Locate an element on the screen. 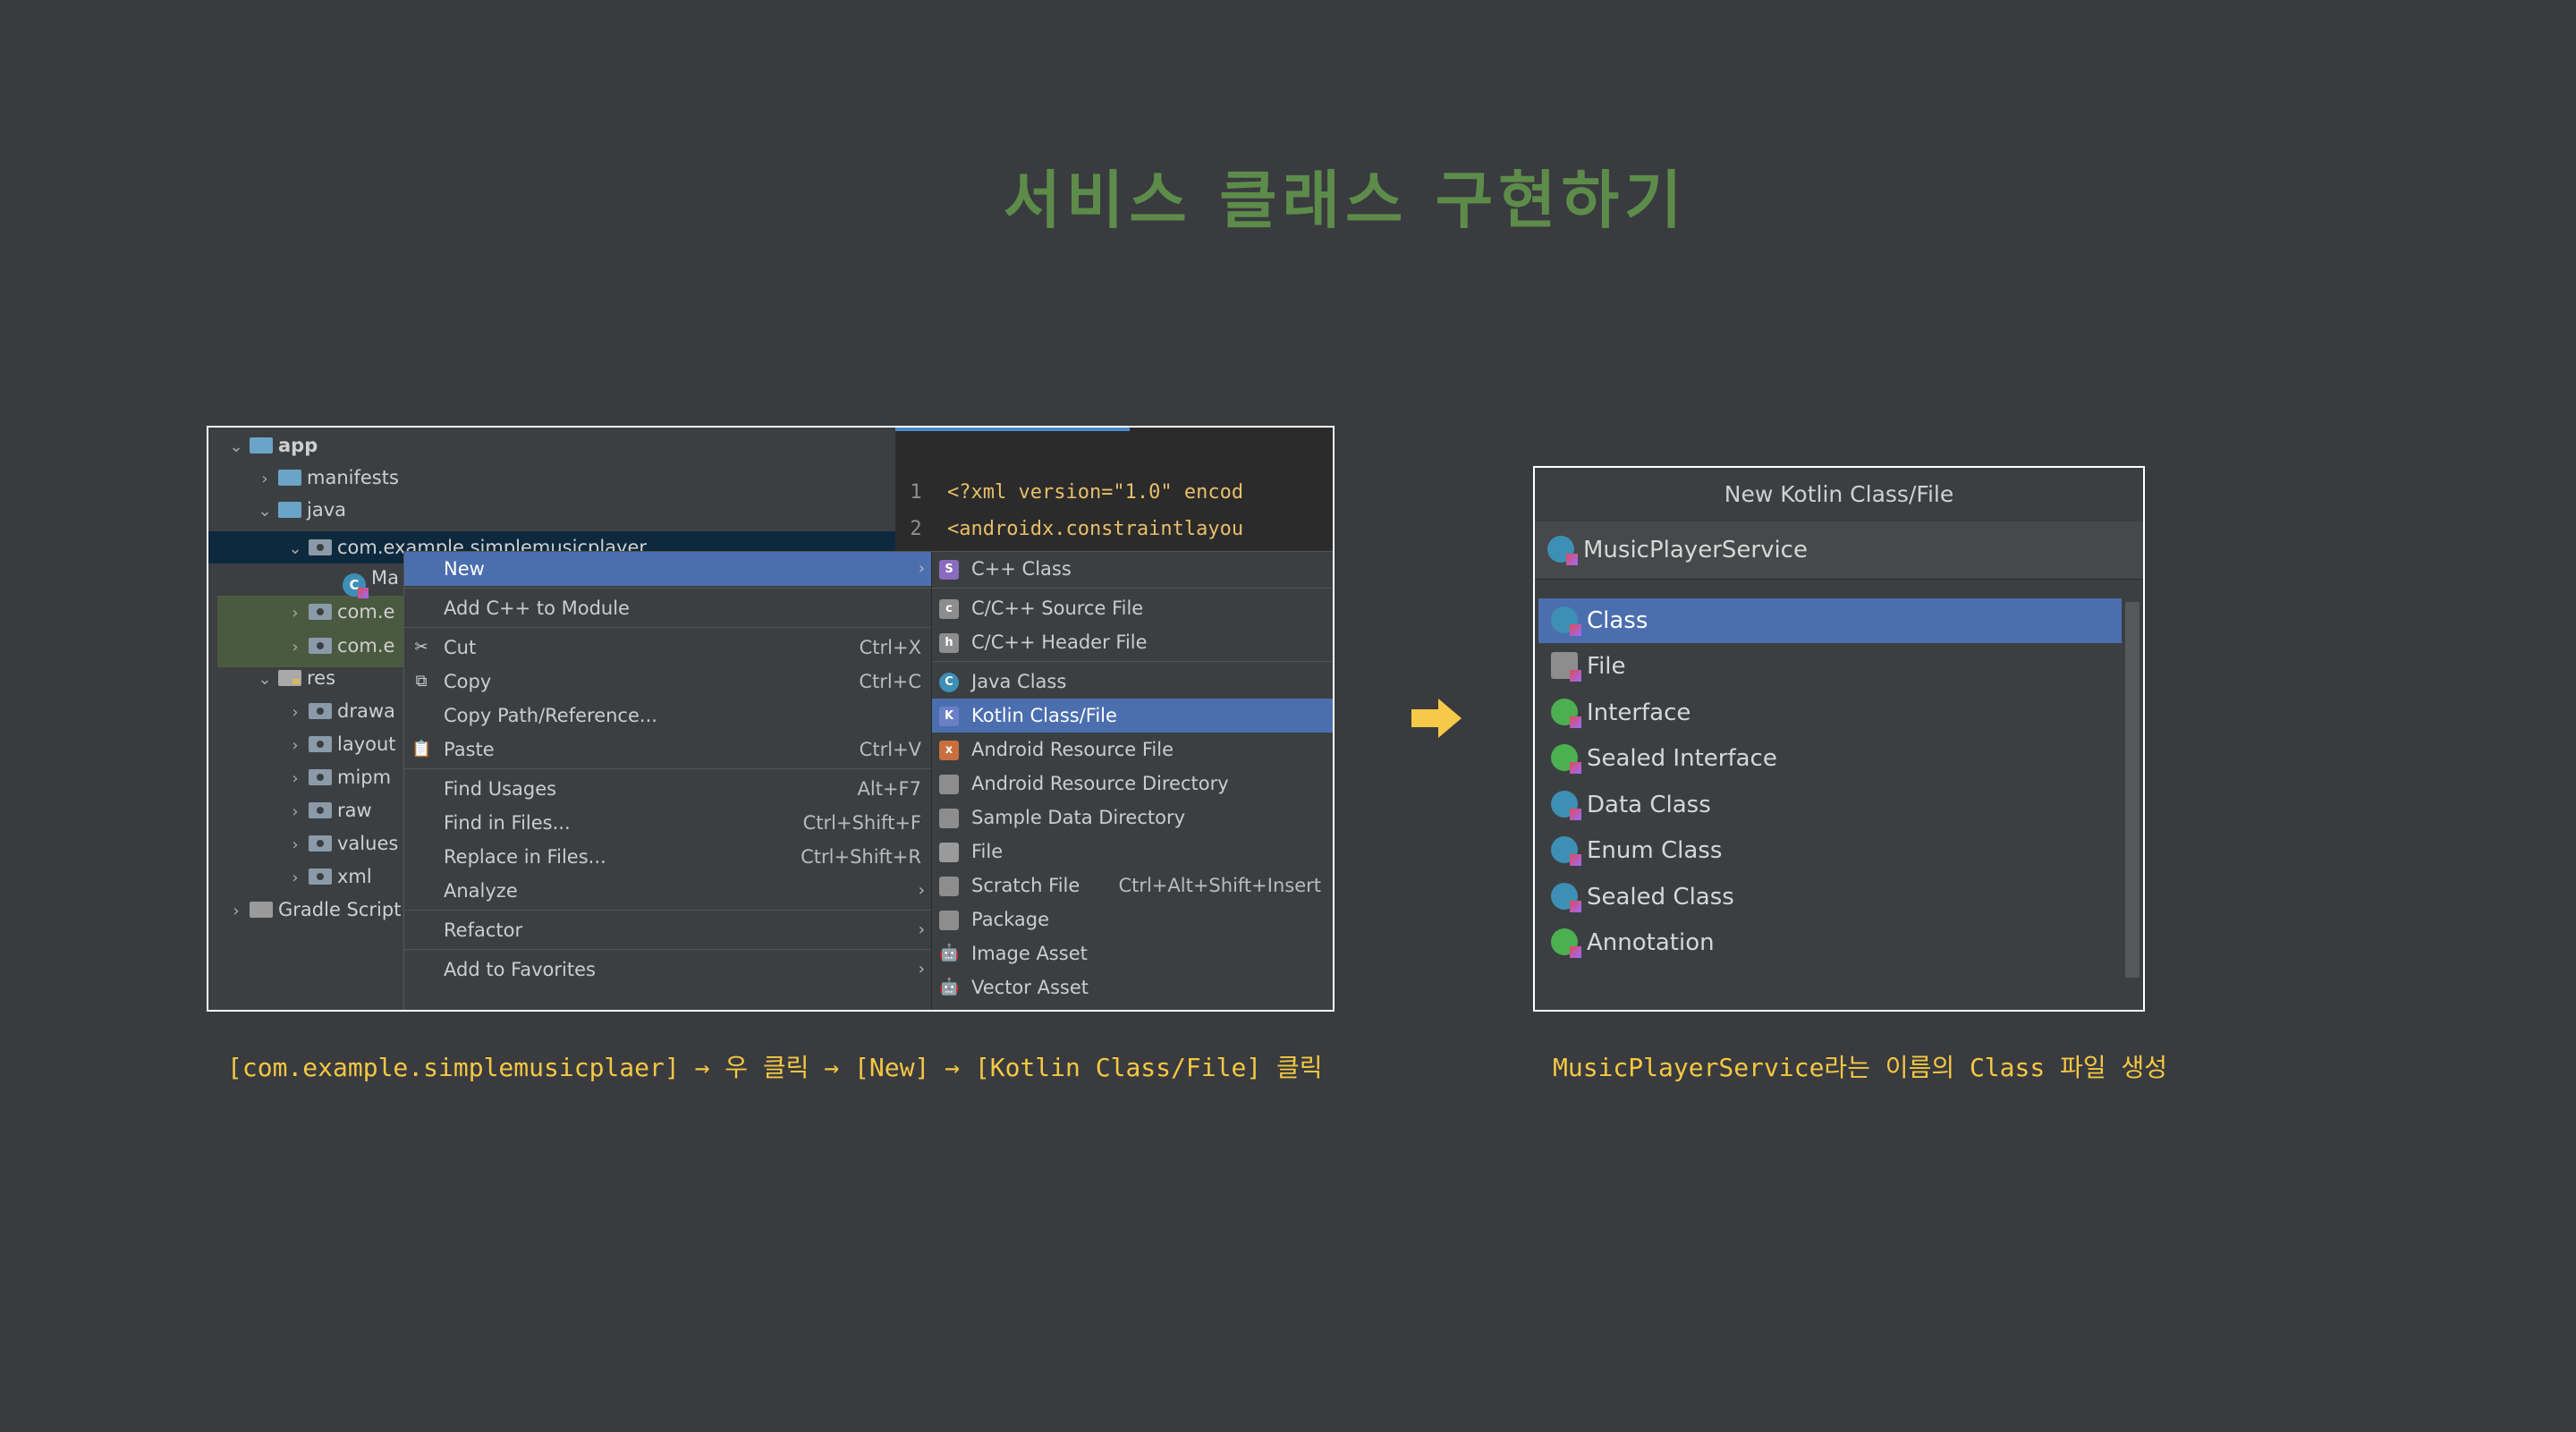  menu-item-add-cpp: Add C++ to Module is located at coordinates (668, 608).